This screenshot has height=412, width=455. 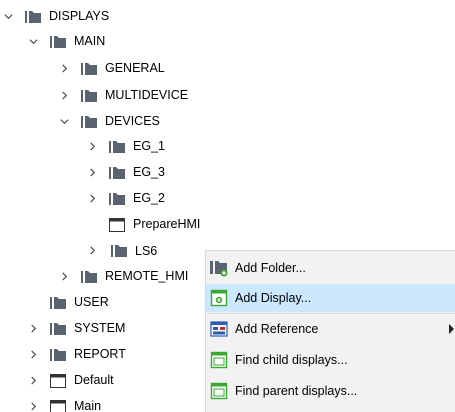 What do you see at coordinates (219, 391) in the screenshot?
I see `find-parent-displays-icon` at bounding box center [219, 391].